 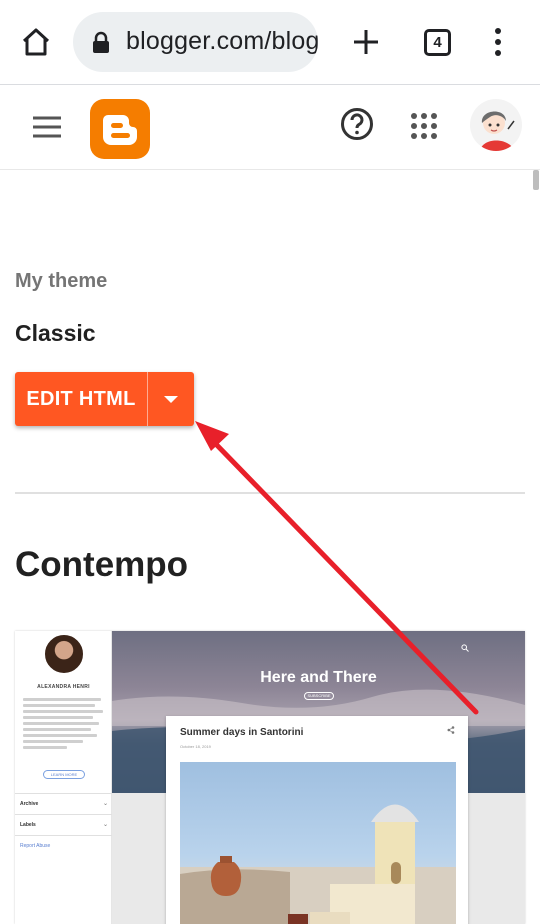 What do you see at coordinates (318, 677) in the screenshot?
I see `preview-blog-title: Here and There` at bounding box center [318, 677].